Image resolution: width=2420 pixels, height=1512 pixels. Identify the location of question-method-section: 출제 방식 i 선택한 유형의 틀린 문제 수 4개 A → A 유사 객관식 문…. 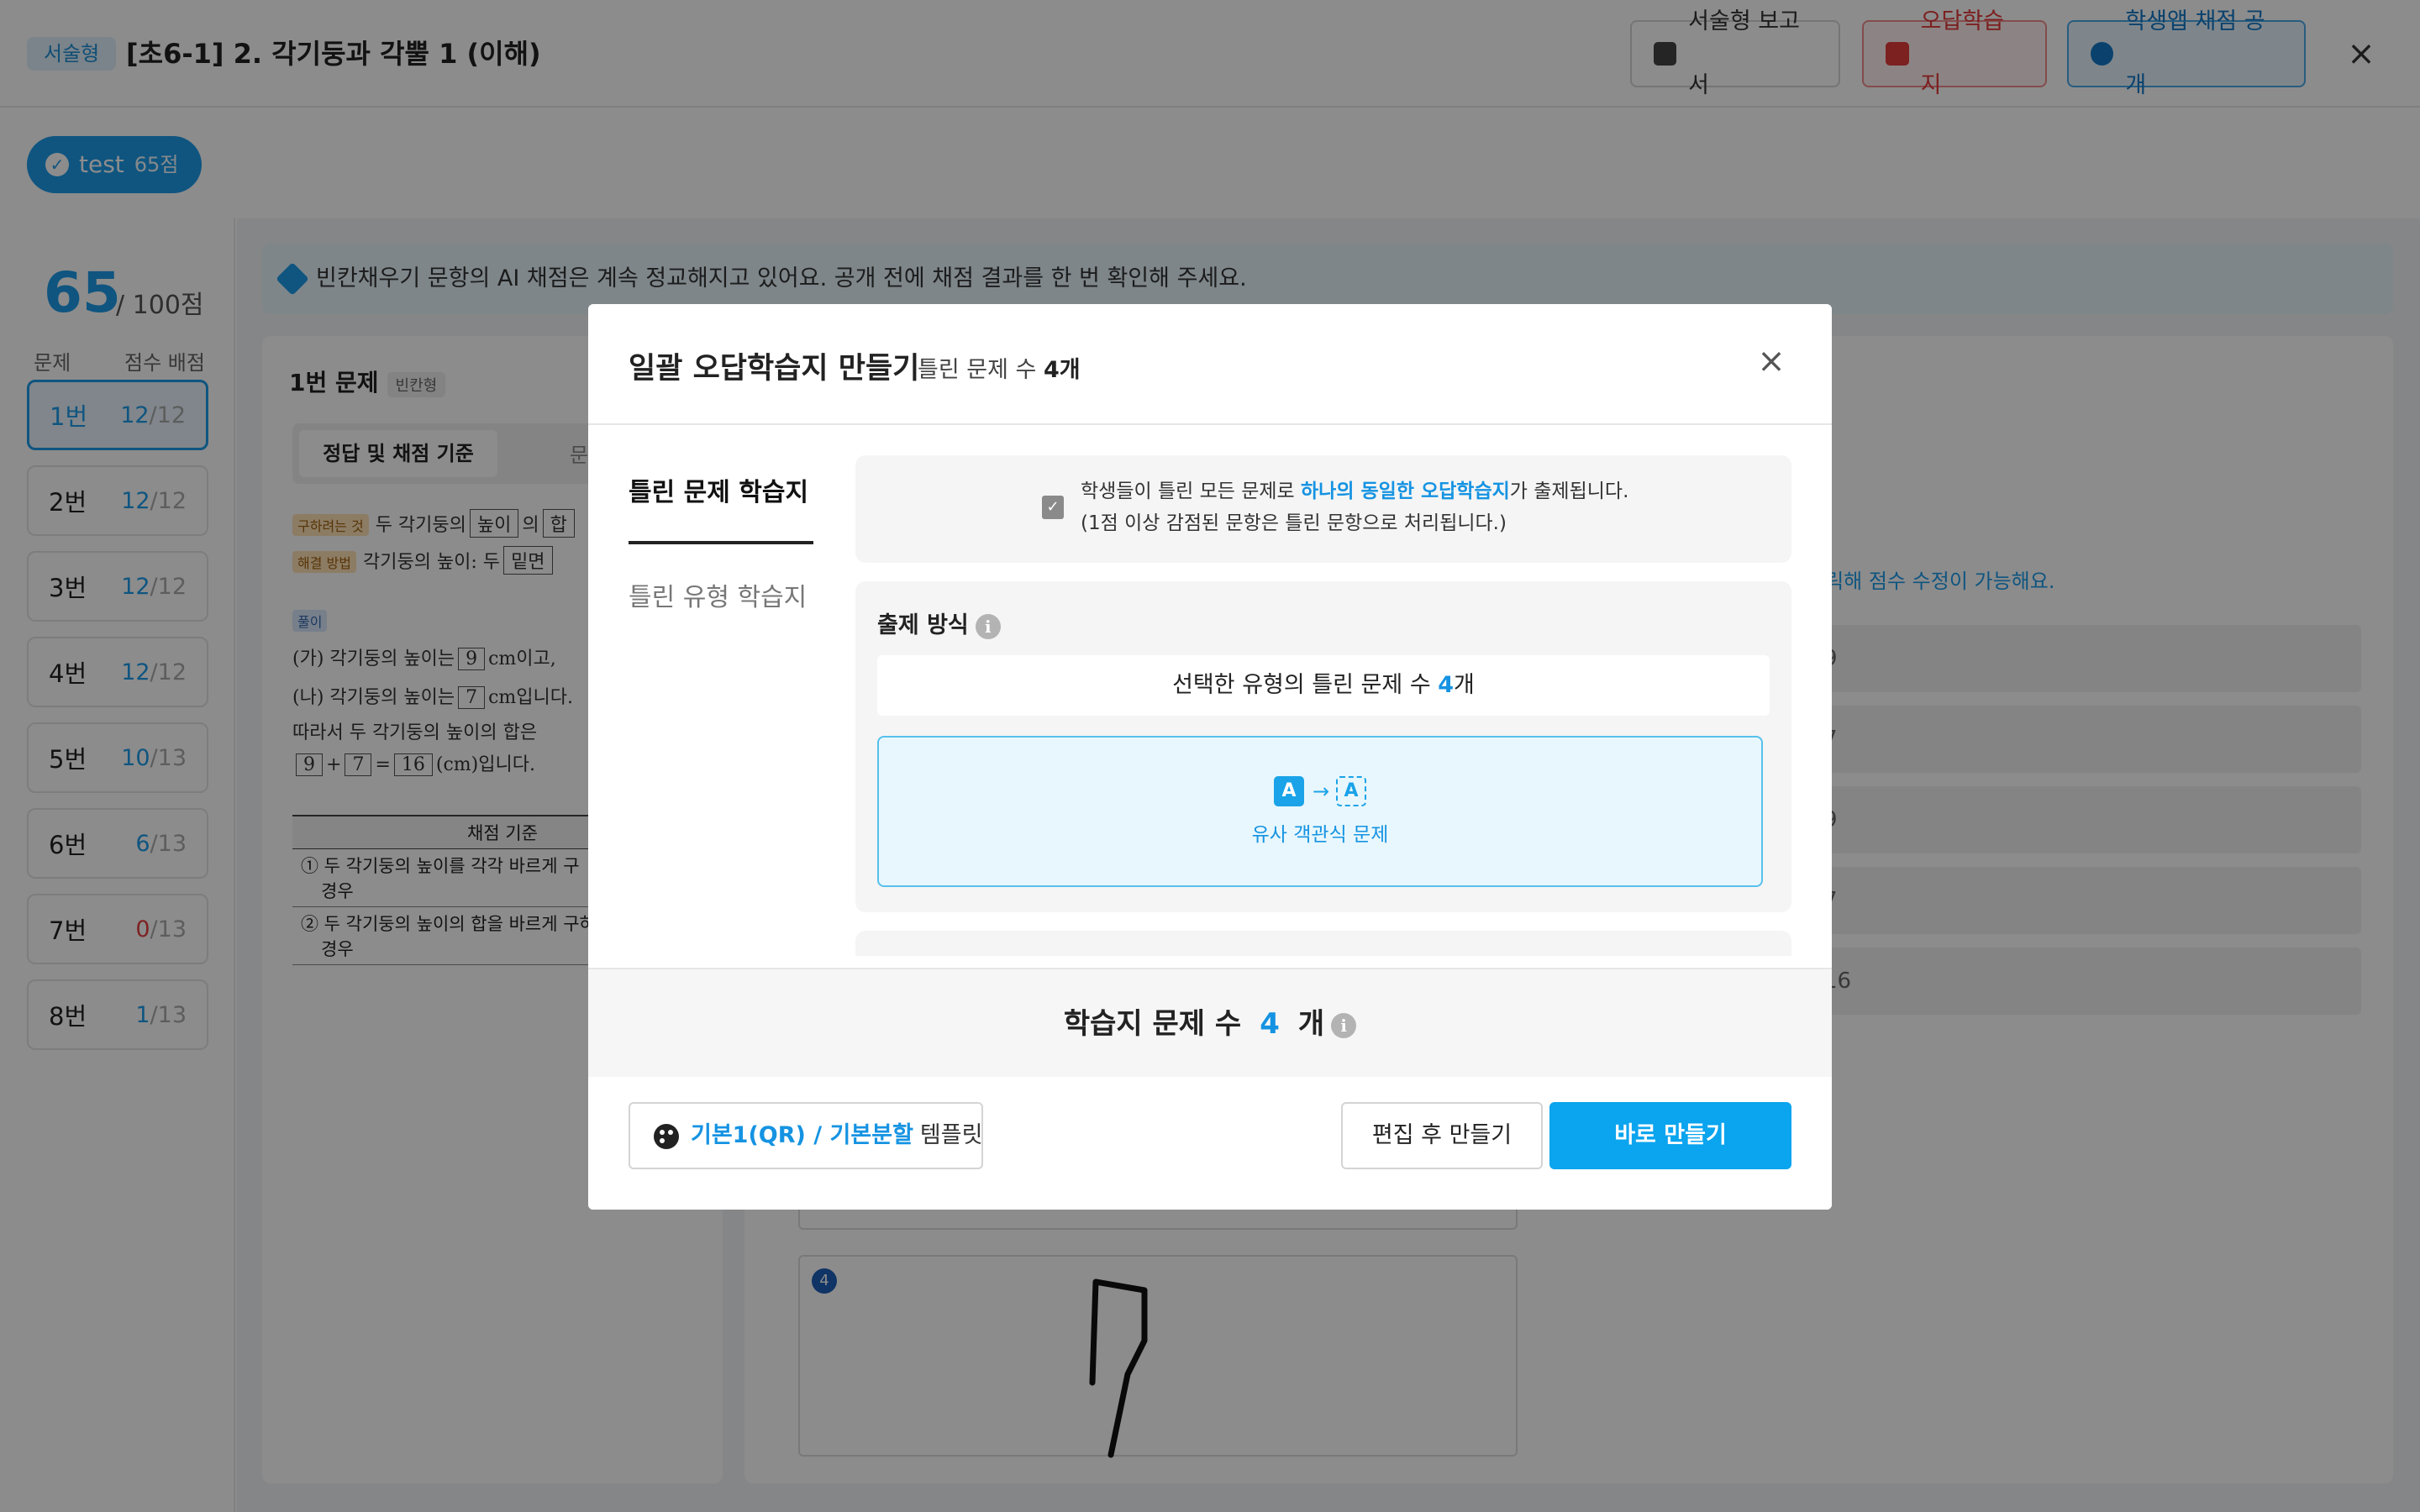
(1323, 746).